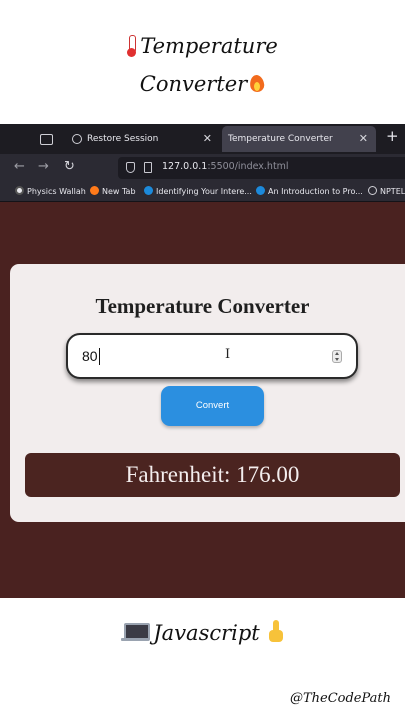 The image size is (405, 720). Describe the element at coordinates (209, 46) in the screenshot. I see `headline-text-1: Temperature` at that location.